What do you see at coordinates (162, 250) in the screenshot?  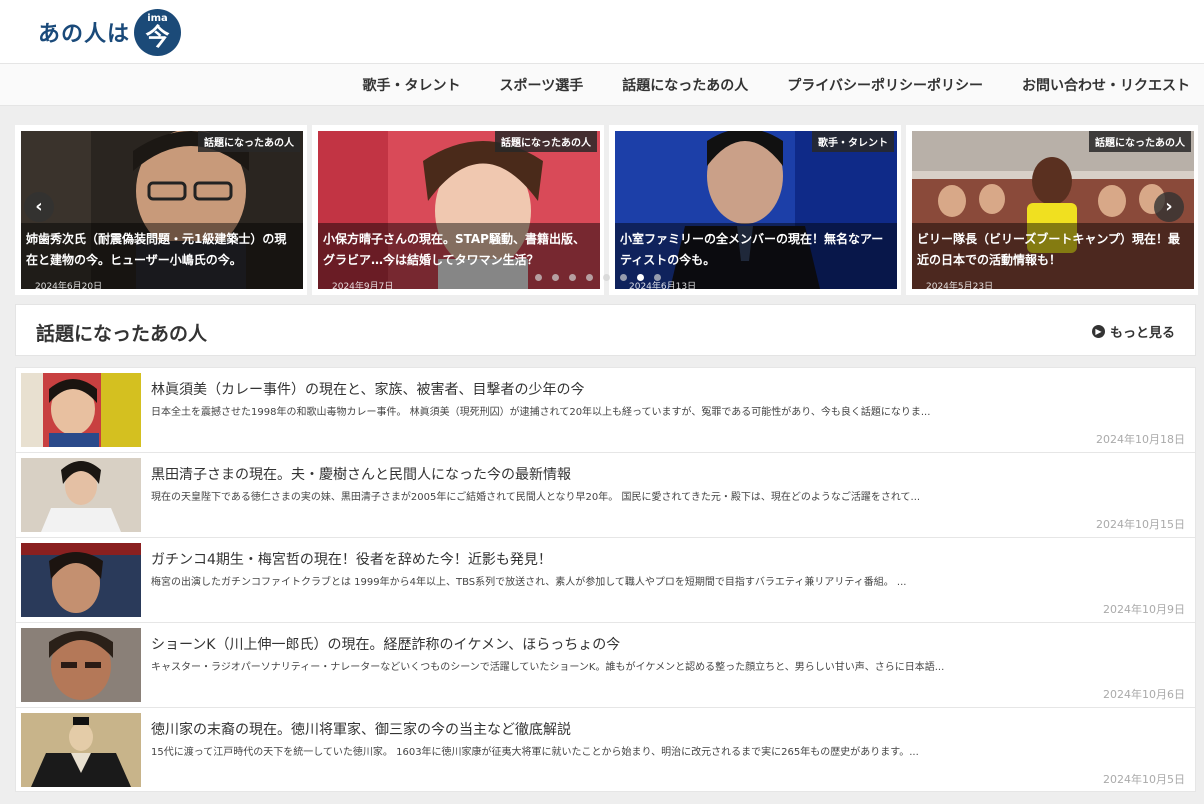 I see `slide-title: 姉歯秀次氏（耐震偽装問題・元1級建築士）の現在と建物の今。ヒューザー小嶋氏の今。` at bounding box center [162, 250].